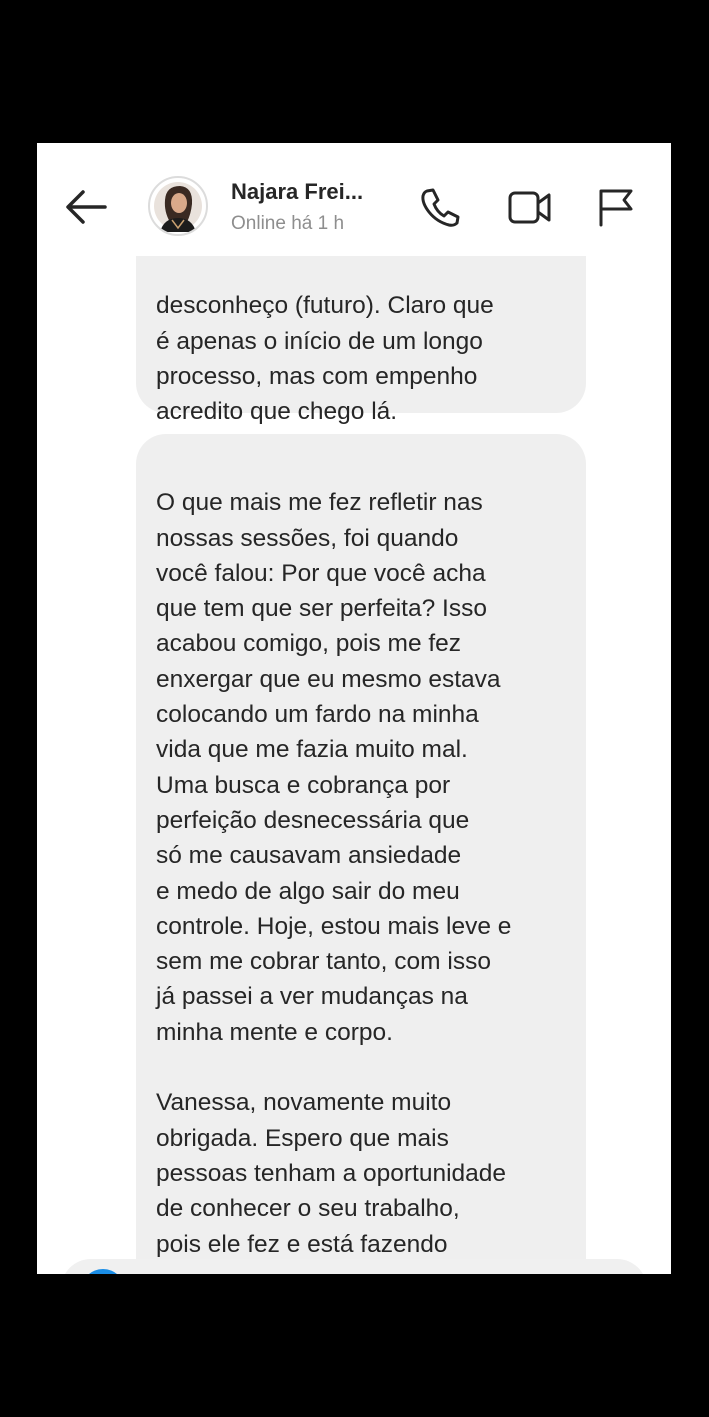 This screenshot has height=1417, width=709. What do you see at coordinates (529, 207) in the screenshot?
I see `video-camera-icon` at bounding box center [529, 207].